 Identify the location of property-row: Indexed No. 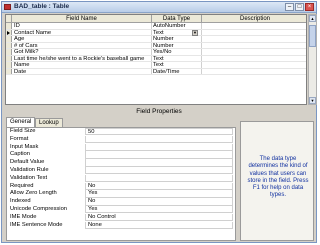
(121, 202).